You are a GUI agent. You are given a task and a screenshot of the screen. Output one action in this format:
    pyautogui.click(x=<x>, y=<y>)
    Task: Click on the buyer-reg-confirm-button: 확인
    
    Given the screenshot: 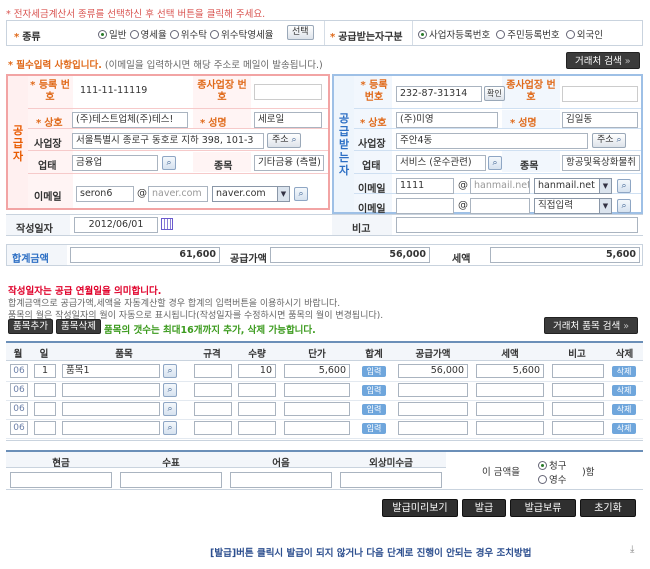 What is the action you would take?
    pyautogui.click(x=494, y=93)
    